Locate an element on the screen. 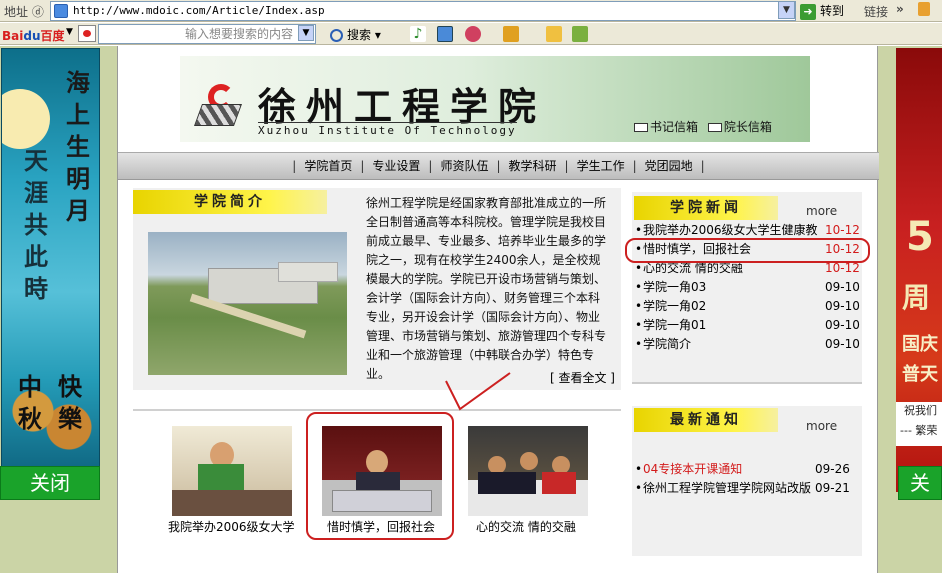 This screenshot has width=942, height=573. latest-notices-title-tag: 最新通知 is located at coordinates (706, 420).